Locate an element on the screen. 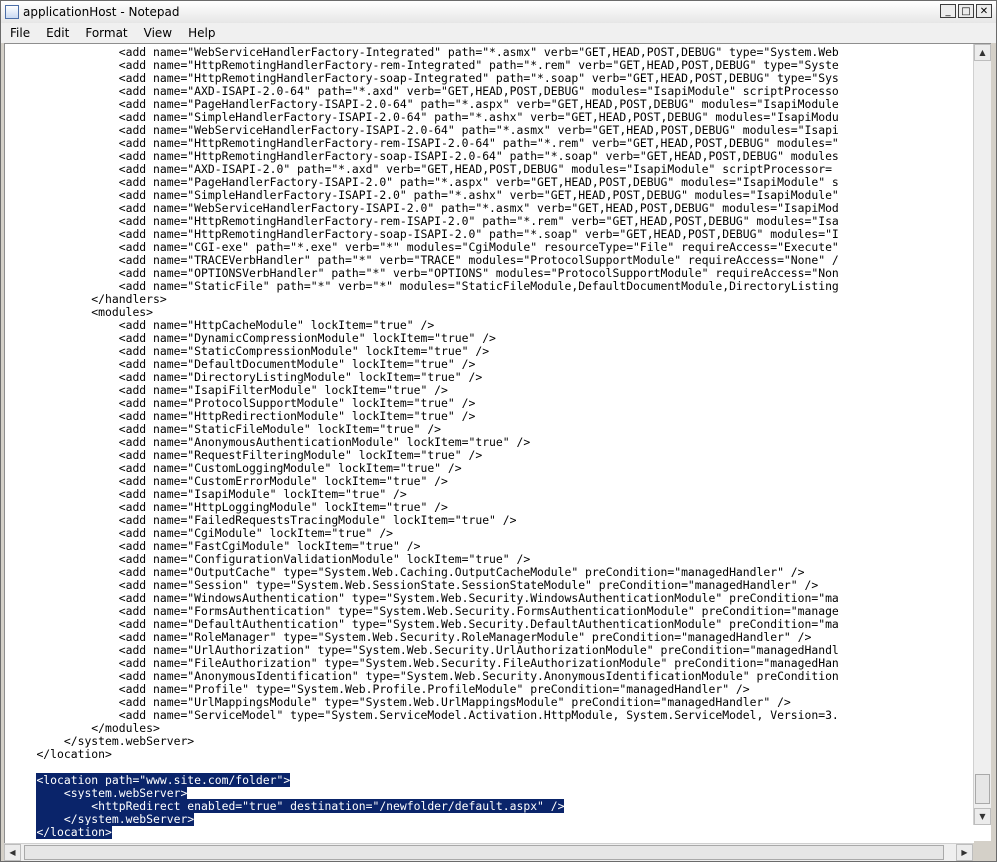  menu-help: Help is located at coordinates (200, 33).